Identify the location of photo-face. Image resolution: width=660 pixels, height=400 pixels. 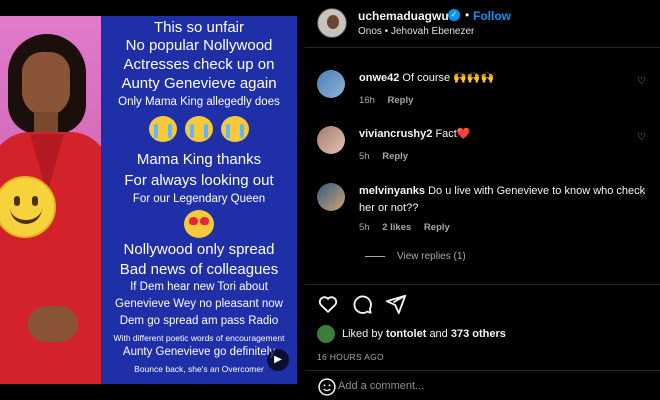
(46, 84).